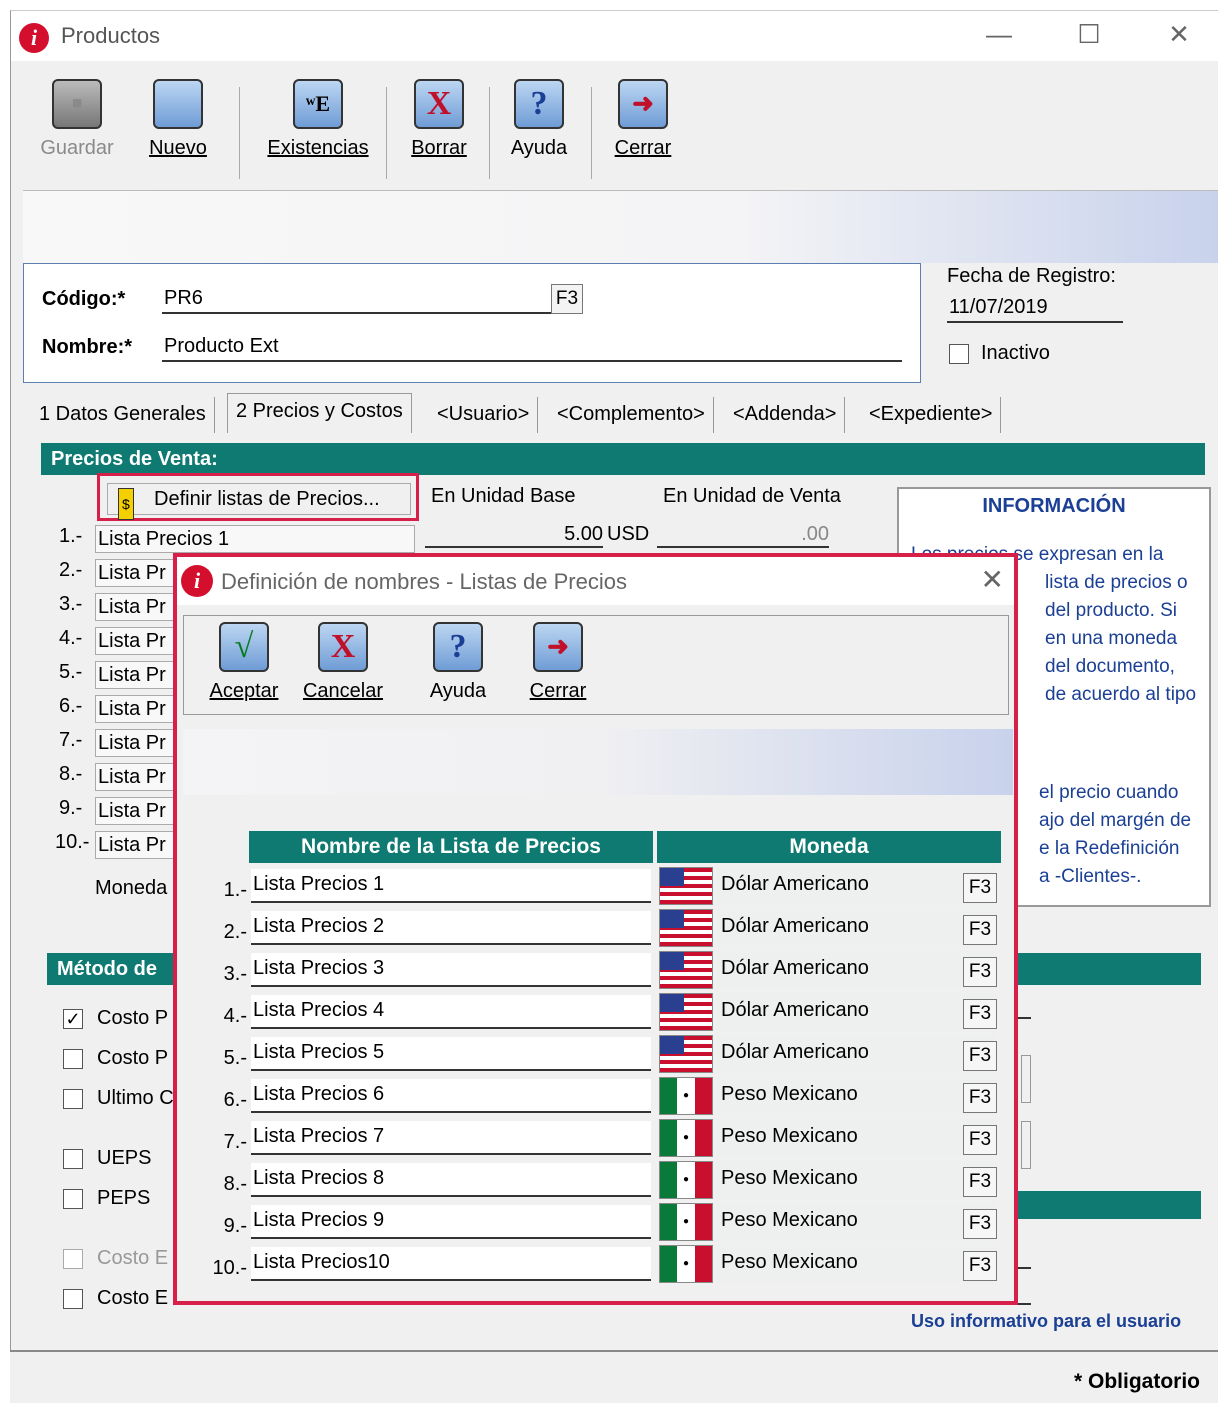 The width and height of the screenshot is (1218, 1403). I want to click on costo-p2-label: Costo P, so click(133, 1058).